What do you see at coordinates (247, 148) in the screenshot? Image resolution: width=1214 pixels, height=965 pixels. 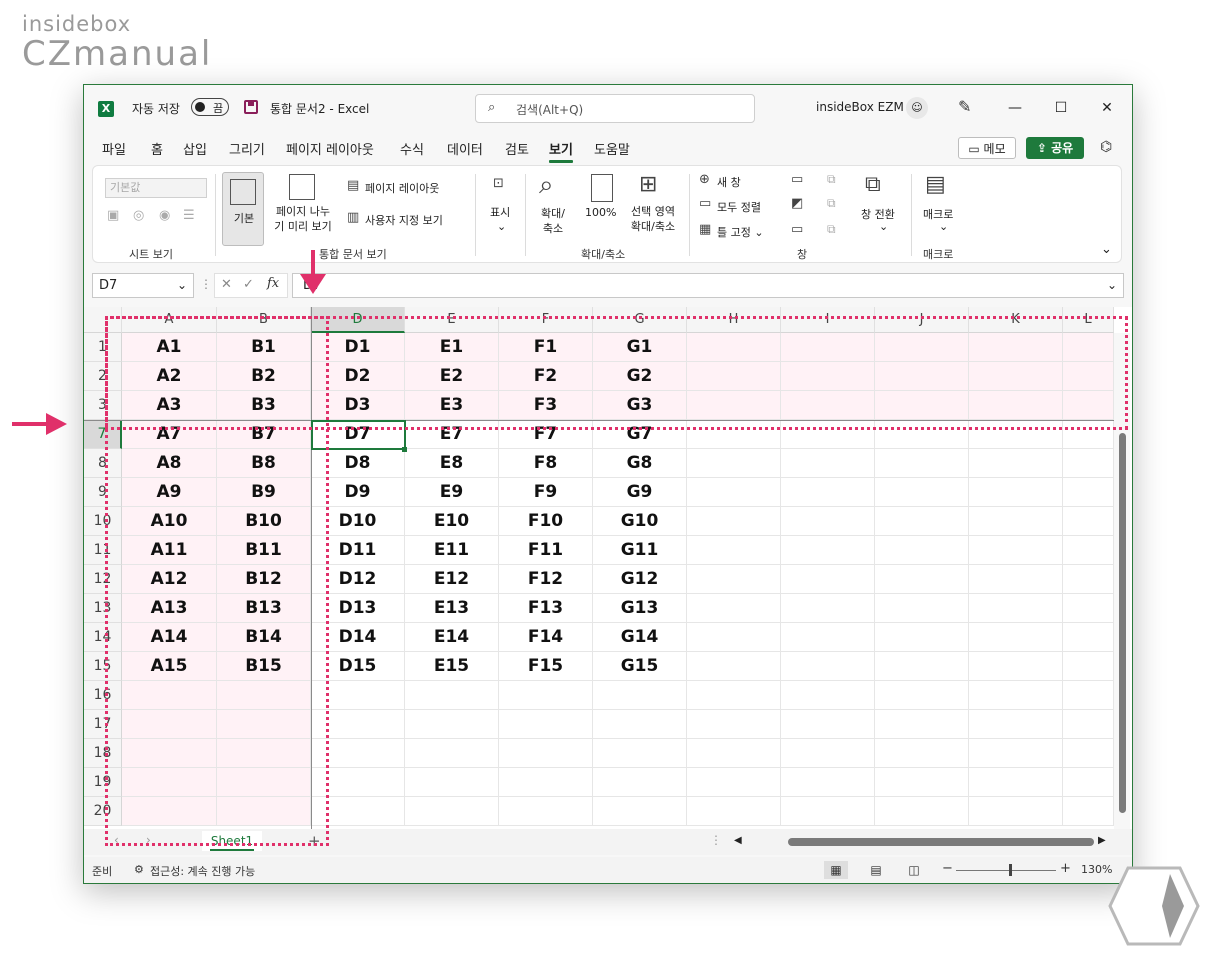 I see `tab-draw: 그리기` at bounding box center [247, 148].